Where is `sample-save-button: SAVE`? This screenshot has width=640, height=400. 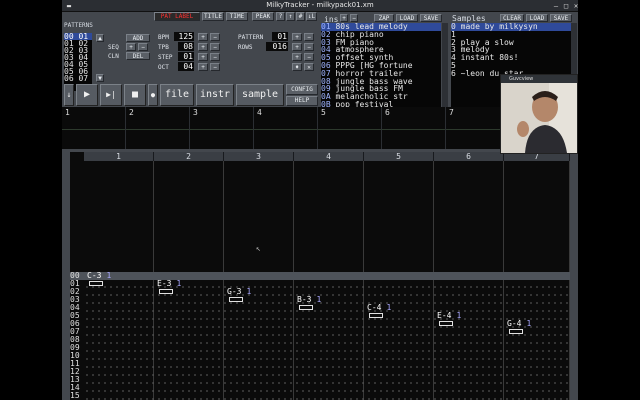 sample-save-button: SAVE is located at coordinates (561, 18).